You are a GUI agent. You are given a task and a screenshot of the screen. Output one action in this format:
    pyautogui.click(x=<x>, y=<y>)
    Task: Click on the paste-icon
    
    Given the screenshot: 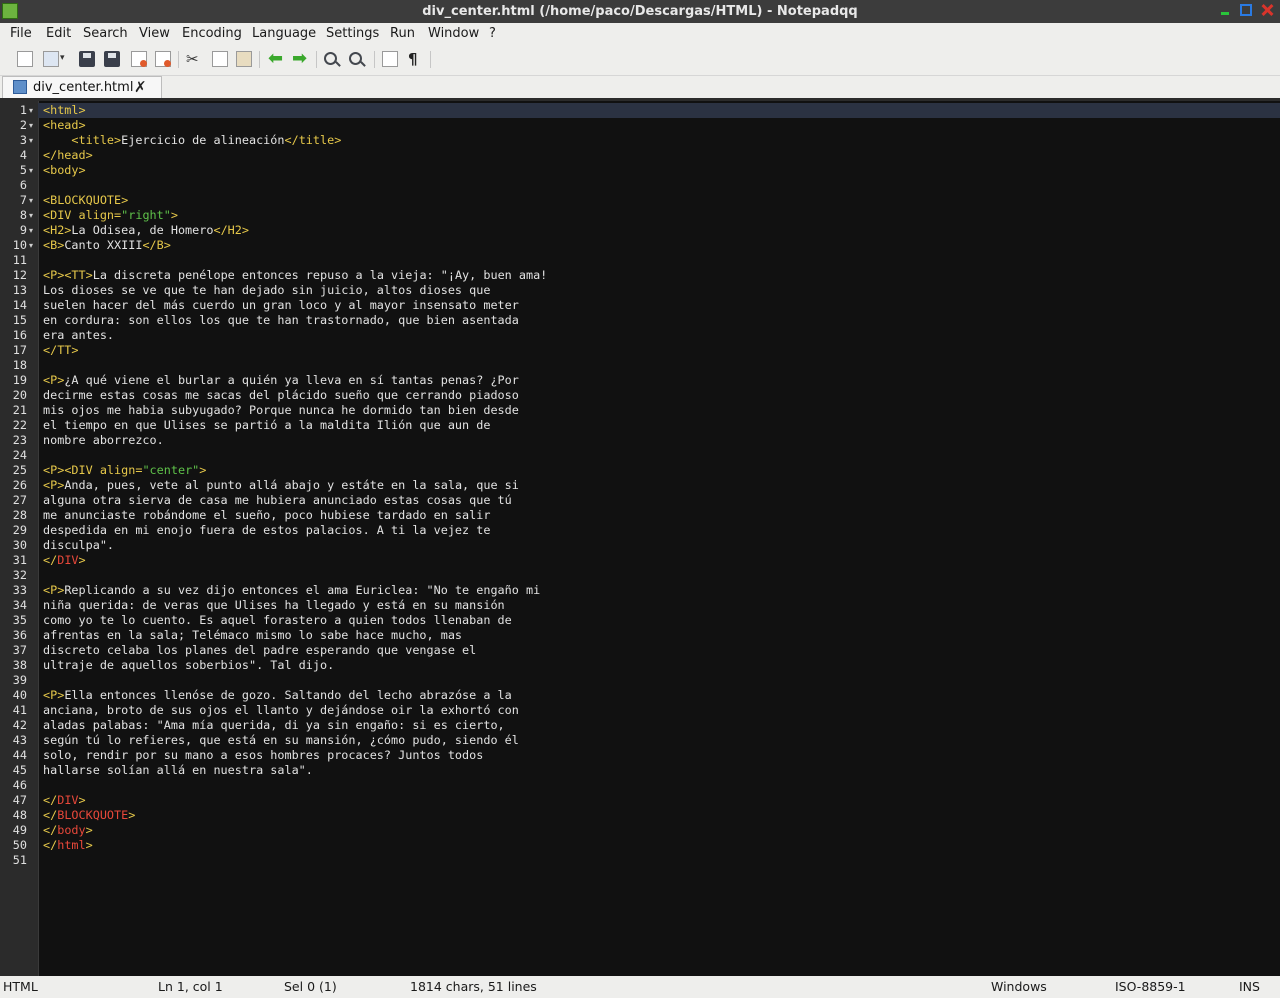 What is the action you would take?
    pyautogui.click(x=244, y=59)
    